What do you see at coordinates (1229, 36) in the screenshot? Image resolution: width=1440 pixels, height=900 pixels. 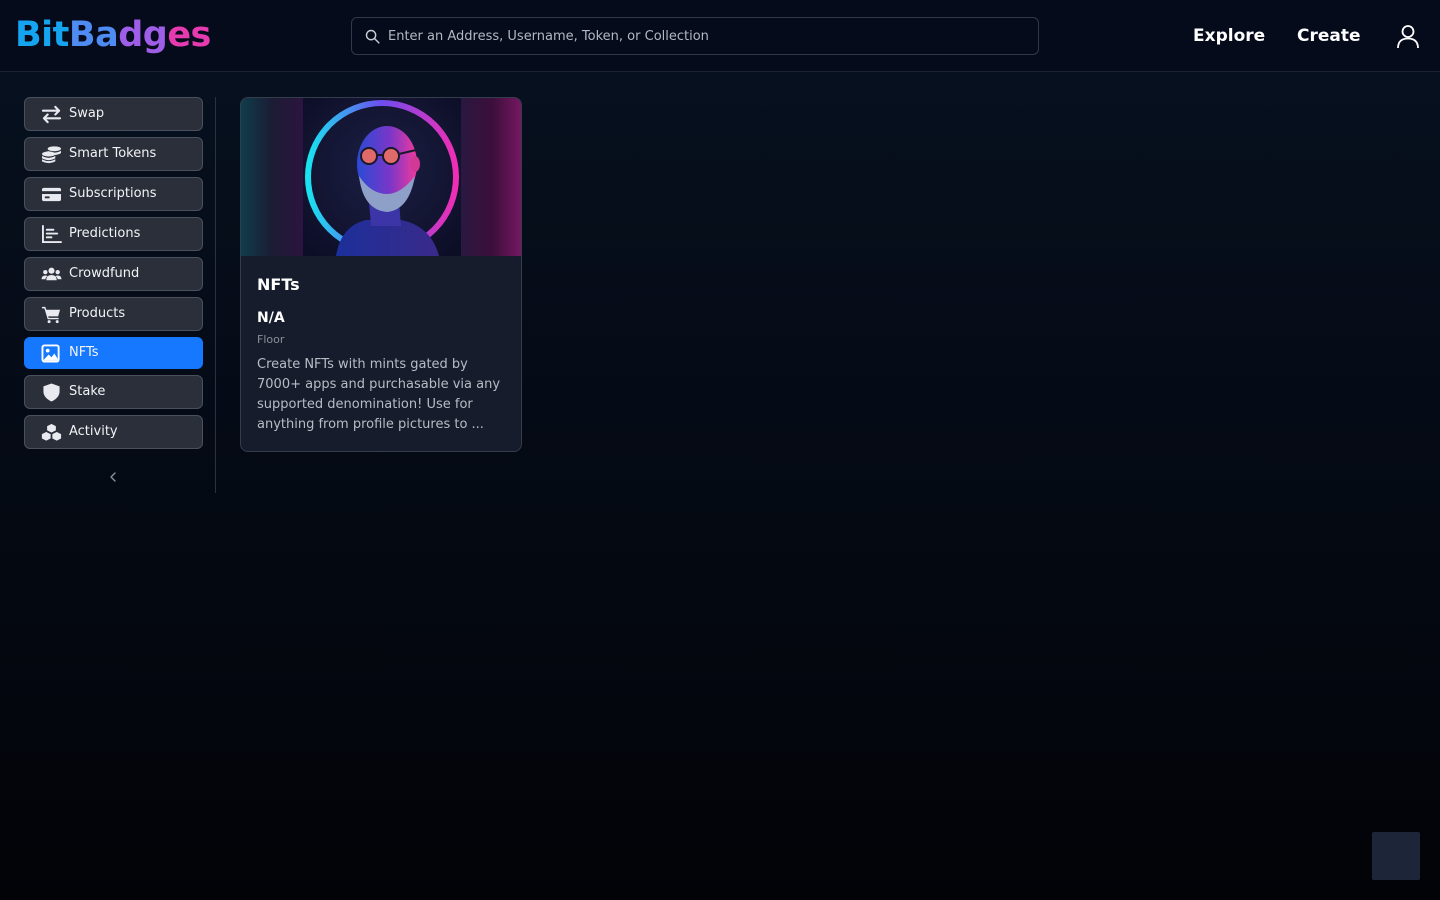 I see `explore-link: Explore` at bounding box center [1229, 36].